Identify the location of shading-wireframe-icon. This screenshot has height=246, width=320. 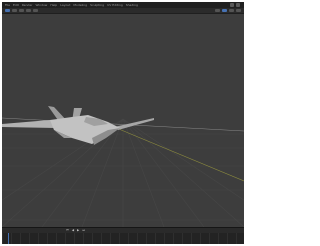
(217, 10).